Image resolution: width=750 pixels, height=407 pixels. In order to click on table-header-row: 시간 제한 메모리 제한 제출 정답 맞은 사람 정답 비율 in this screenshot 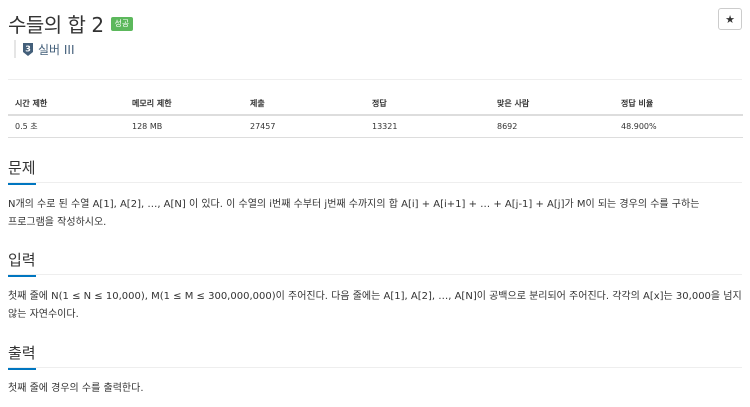, I will do `click(375, 104)`.